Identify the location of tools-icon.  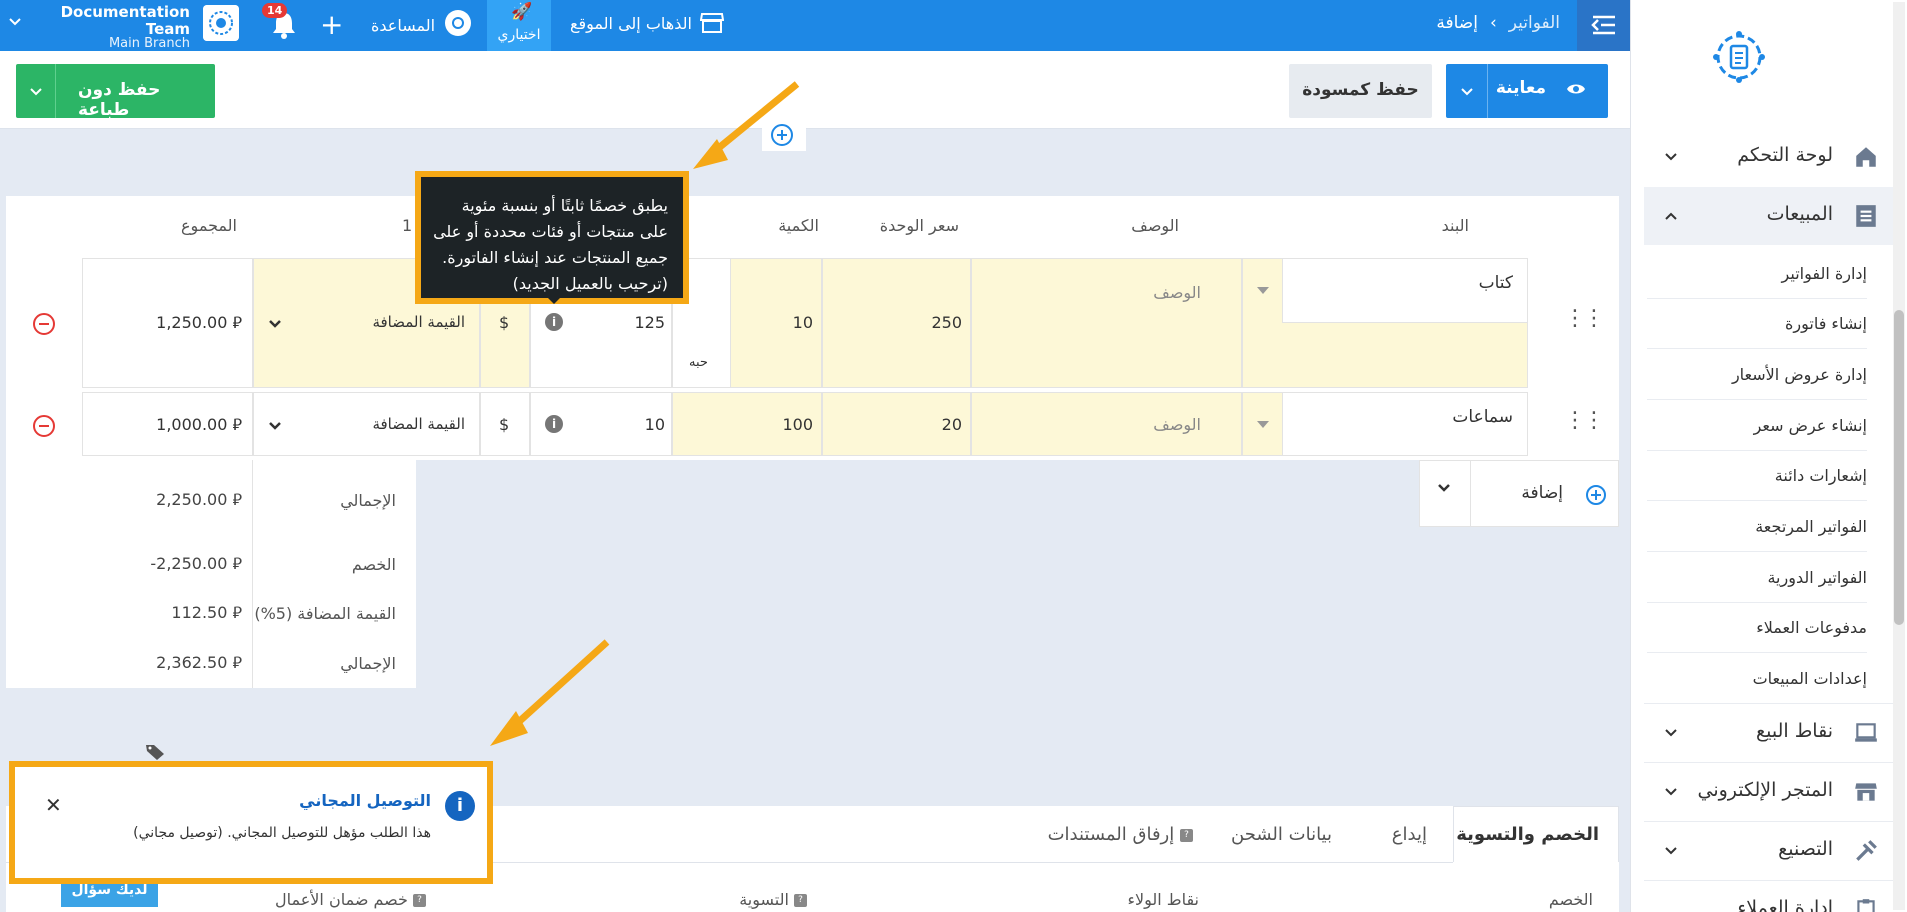
(1866, 850).